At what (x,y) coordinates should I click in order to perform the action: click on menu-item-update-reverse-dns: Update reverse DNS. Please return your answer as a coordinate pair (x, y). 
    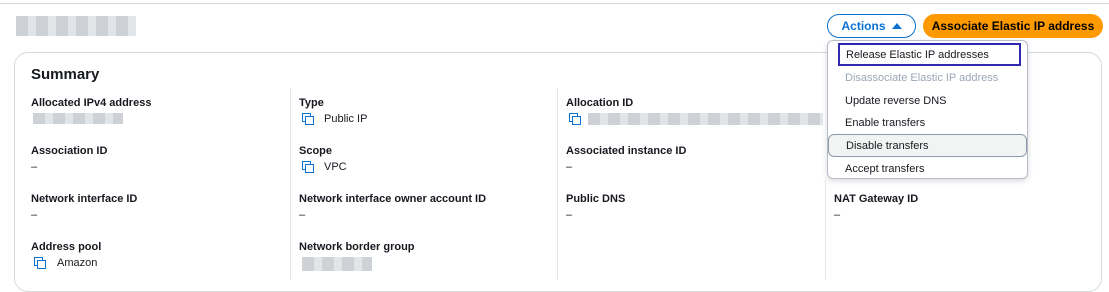
    Looking at the image, I should click on (928, 100).